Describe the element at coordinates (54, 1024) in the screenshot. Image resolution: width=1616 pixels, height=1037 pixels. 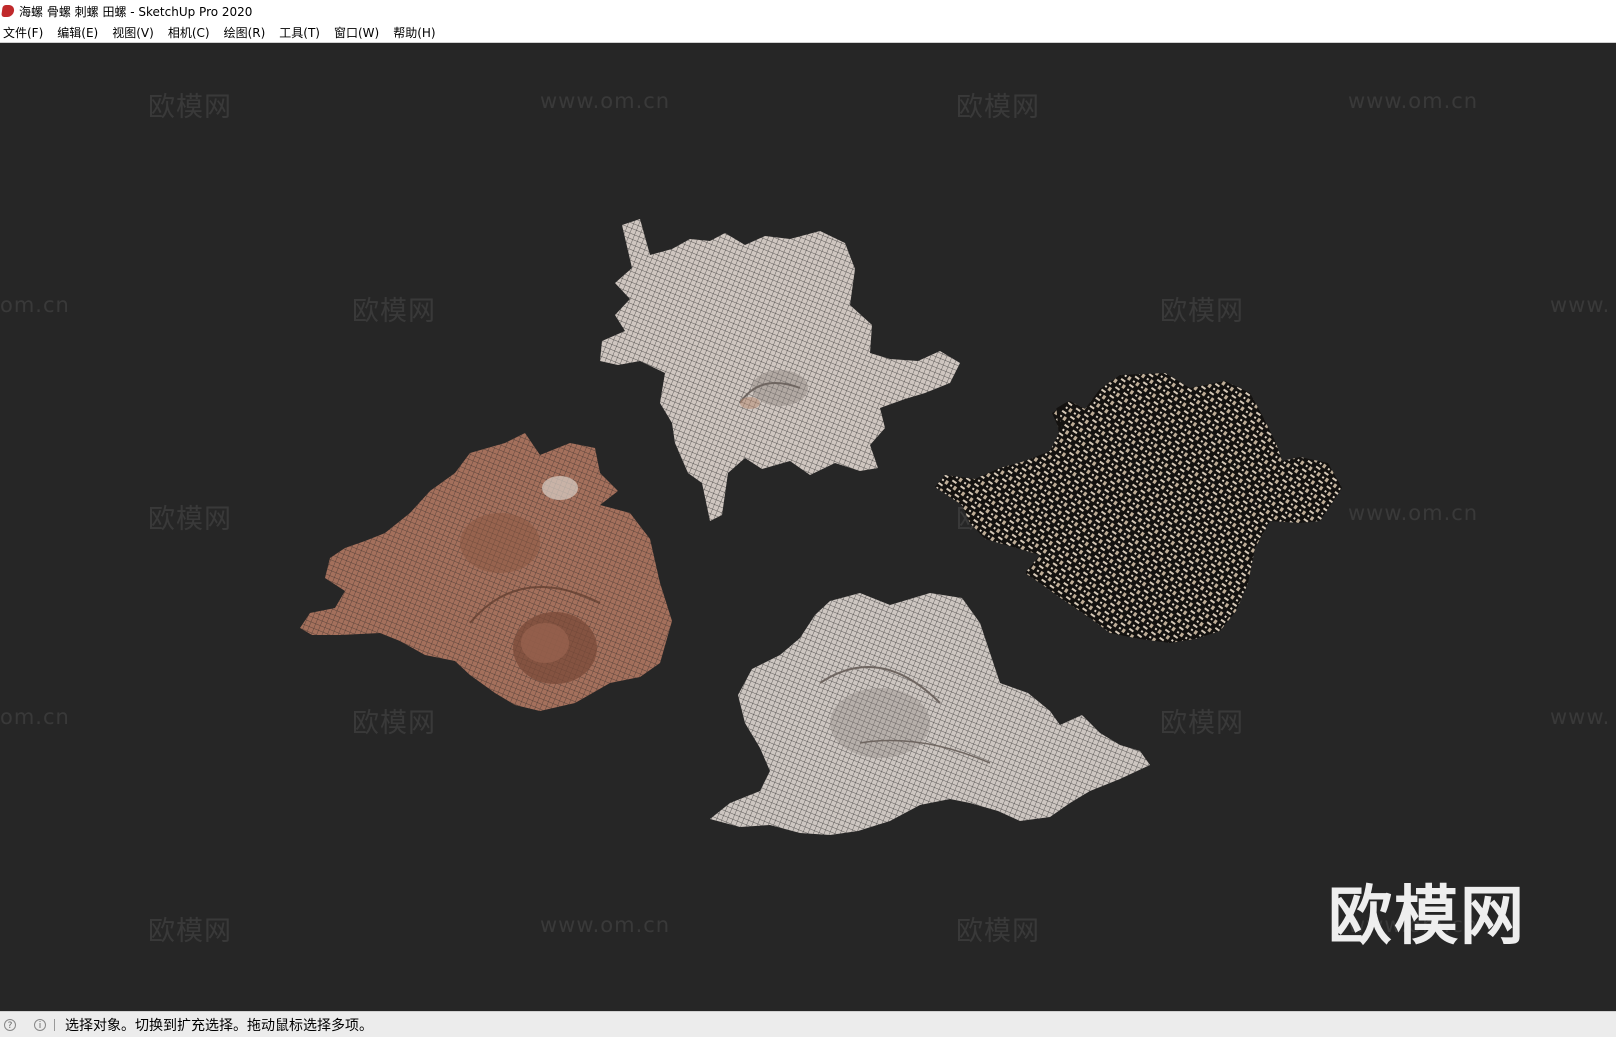
I see `status-separator` at that location.